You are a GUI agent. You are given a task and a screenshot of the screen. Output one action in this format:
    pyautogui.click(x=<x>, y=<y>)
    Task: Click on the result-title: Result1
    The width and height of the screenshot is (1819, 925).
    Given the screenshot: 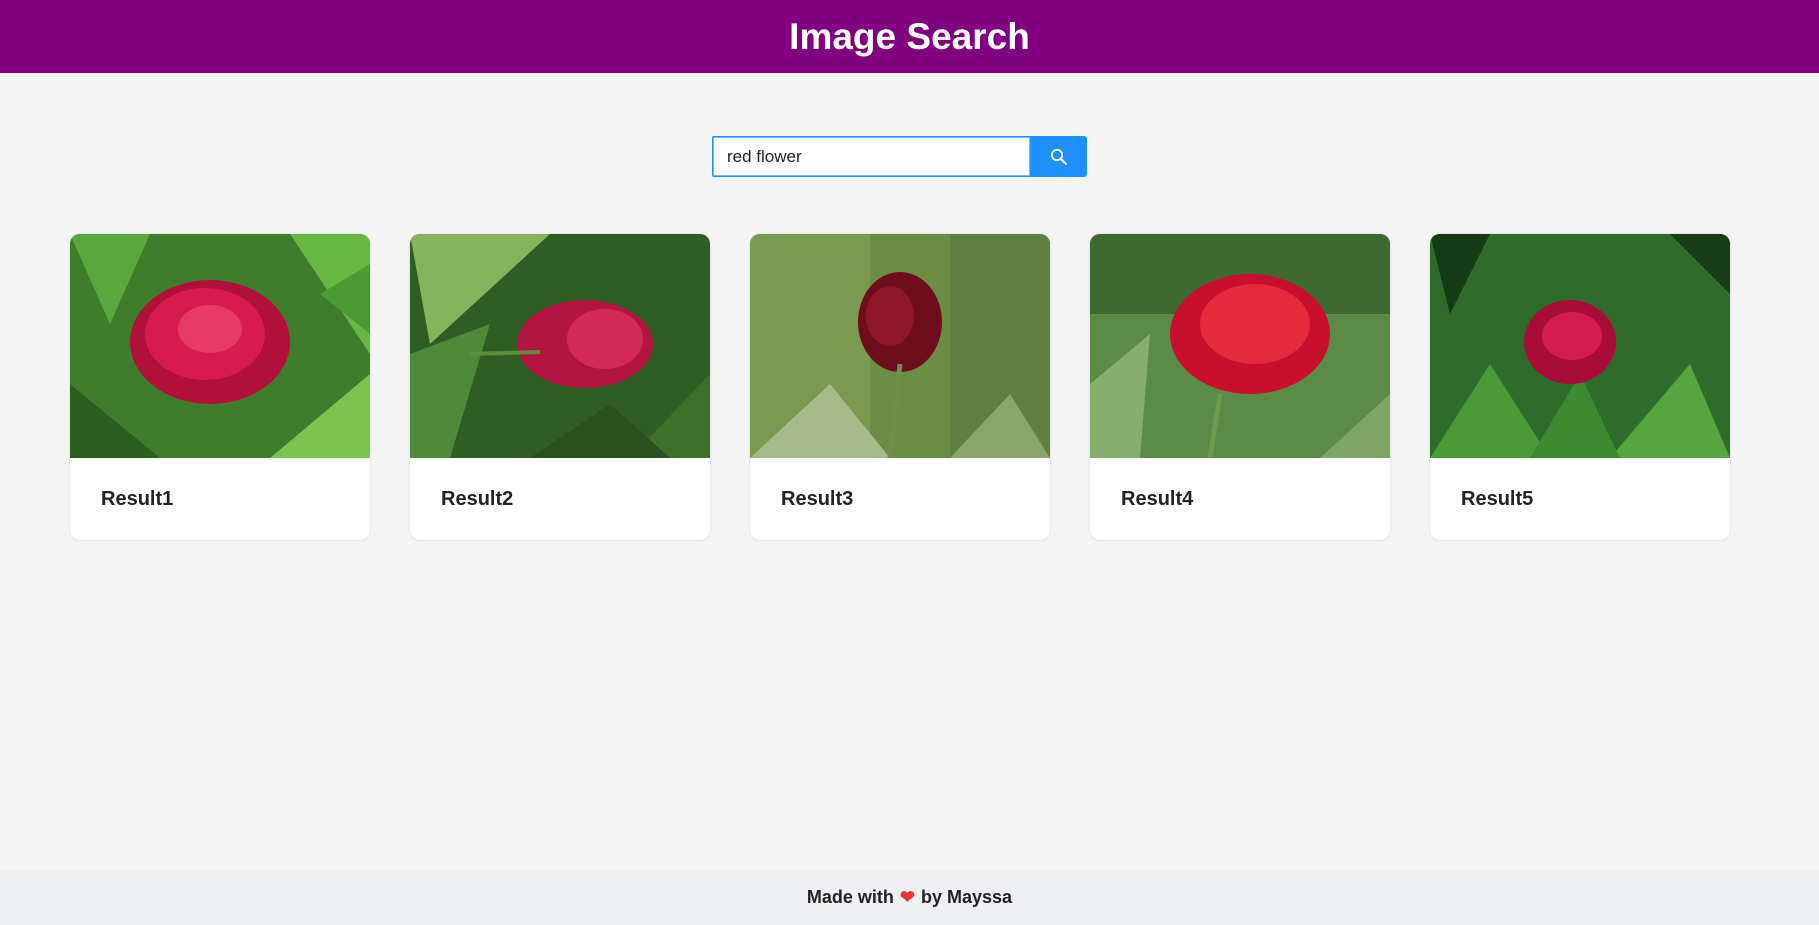 What is the action you would take?
    pyautogui.click(x=137, y=499)
    